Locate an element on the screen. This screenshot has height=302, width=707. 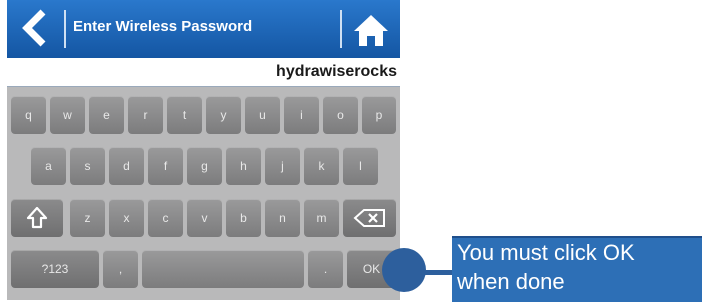
key-x: x is located at coordinates (126, 218).